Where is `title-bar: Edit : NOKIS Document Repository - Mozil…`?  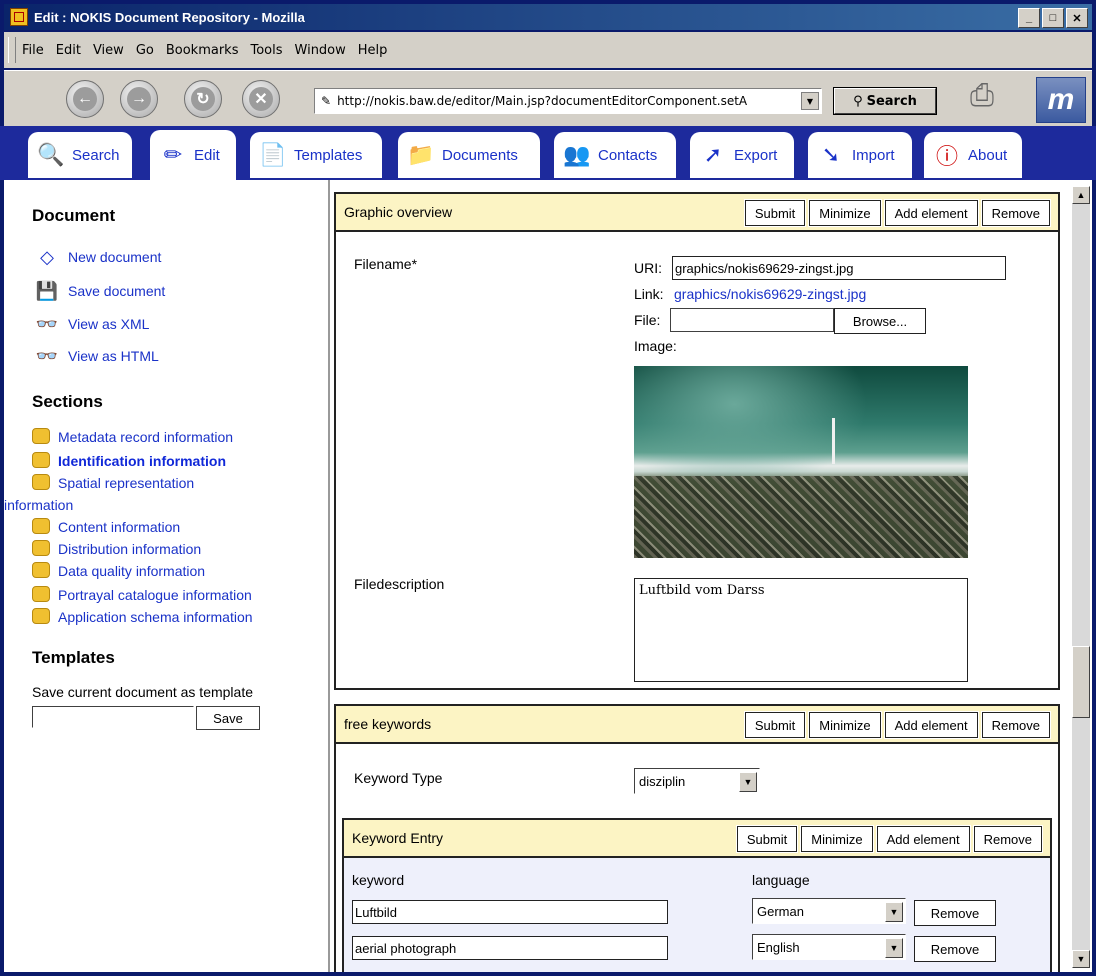
title-bar: Edit : NOKIS Document Repository - Mozil… is located at coordinates (548, 17).